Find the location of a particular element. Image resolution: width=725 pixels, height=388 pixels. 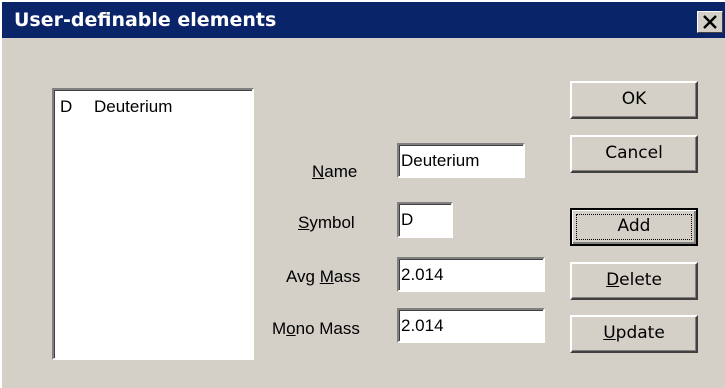

name-field is located at coordinates (461, 160).